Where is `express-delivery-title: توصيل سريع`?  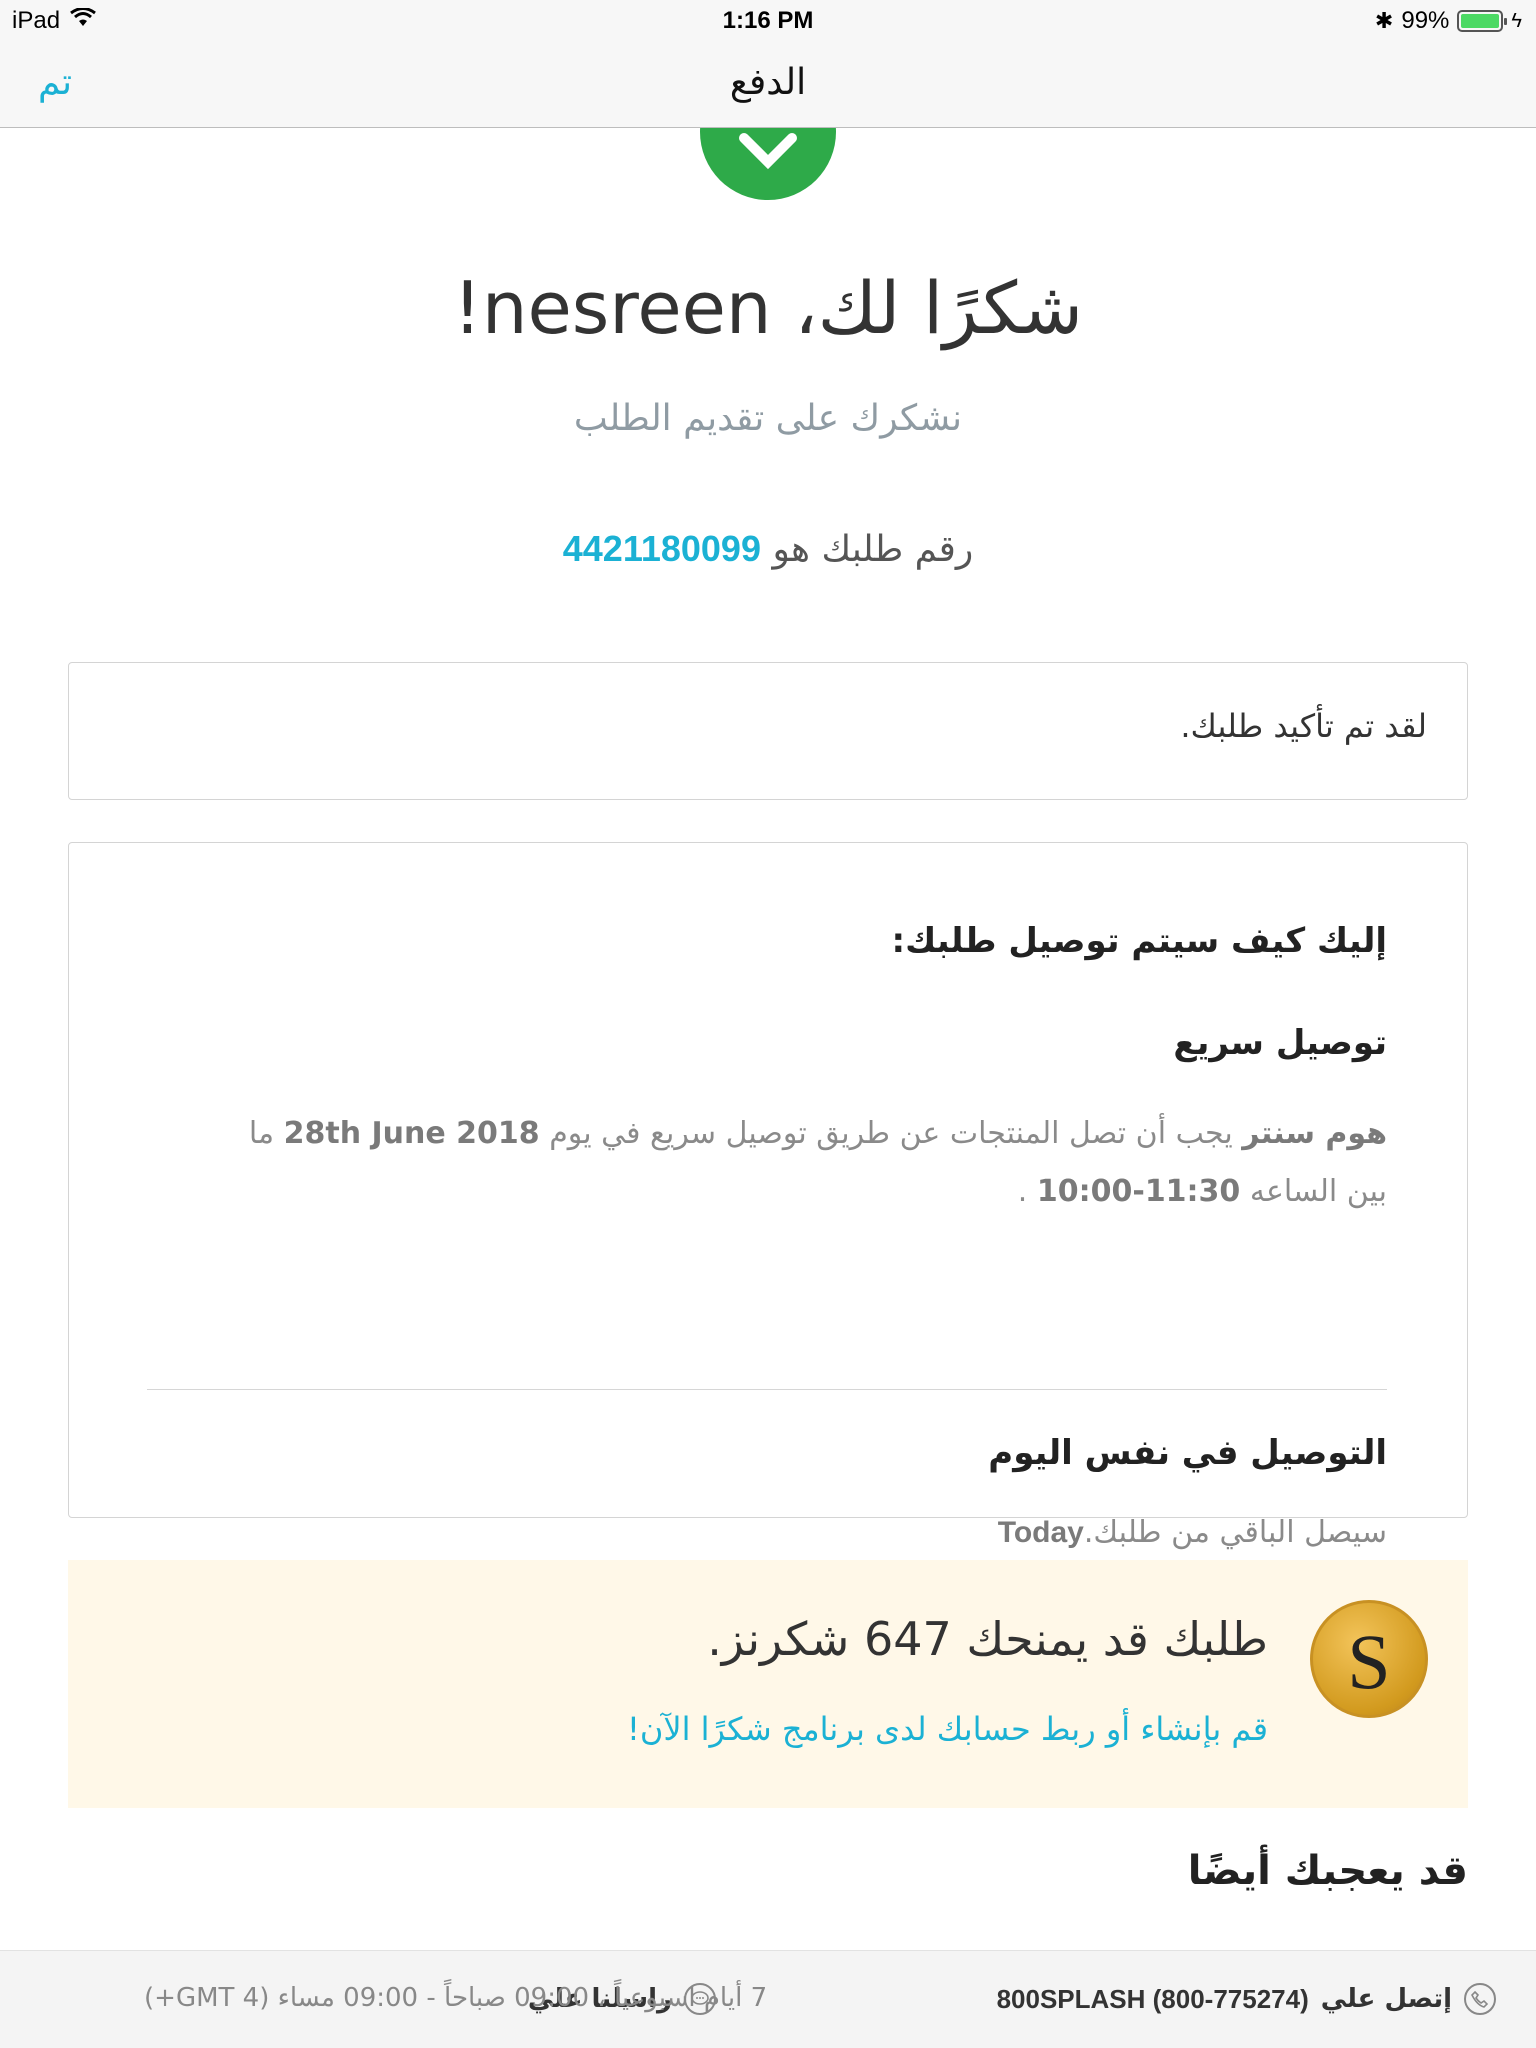
express-delivery-title: توصيل سريع is located at coordinates (1280, 1043).